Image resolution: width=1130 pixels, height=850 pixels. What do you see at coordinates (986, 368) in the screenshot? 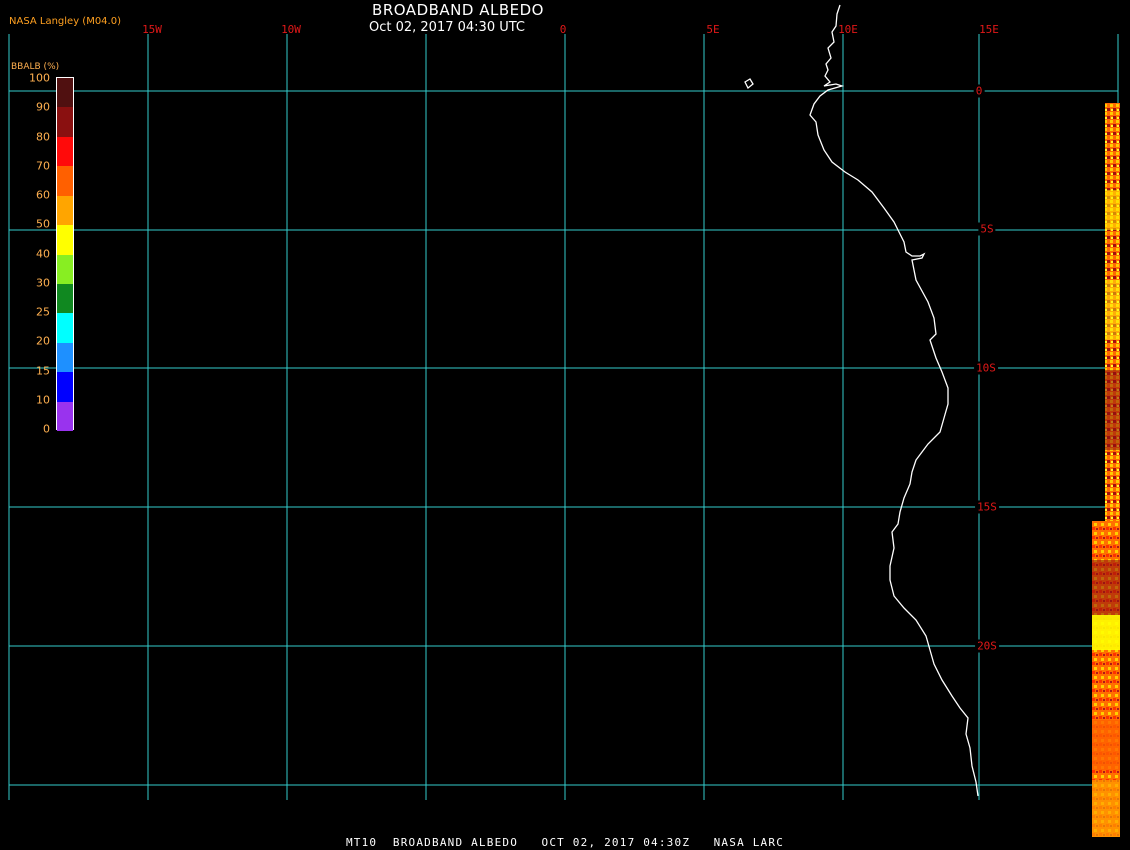
I see `lat-label-10s: 10S` at bounding box center [986, 368].